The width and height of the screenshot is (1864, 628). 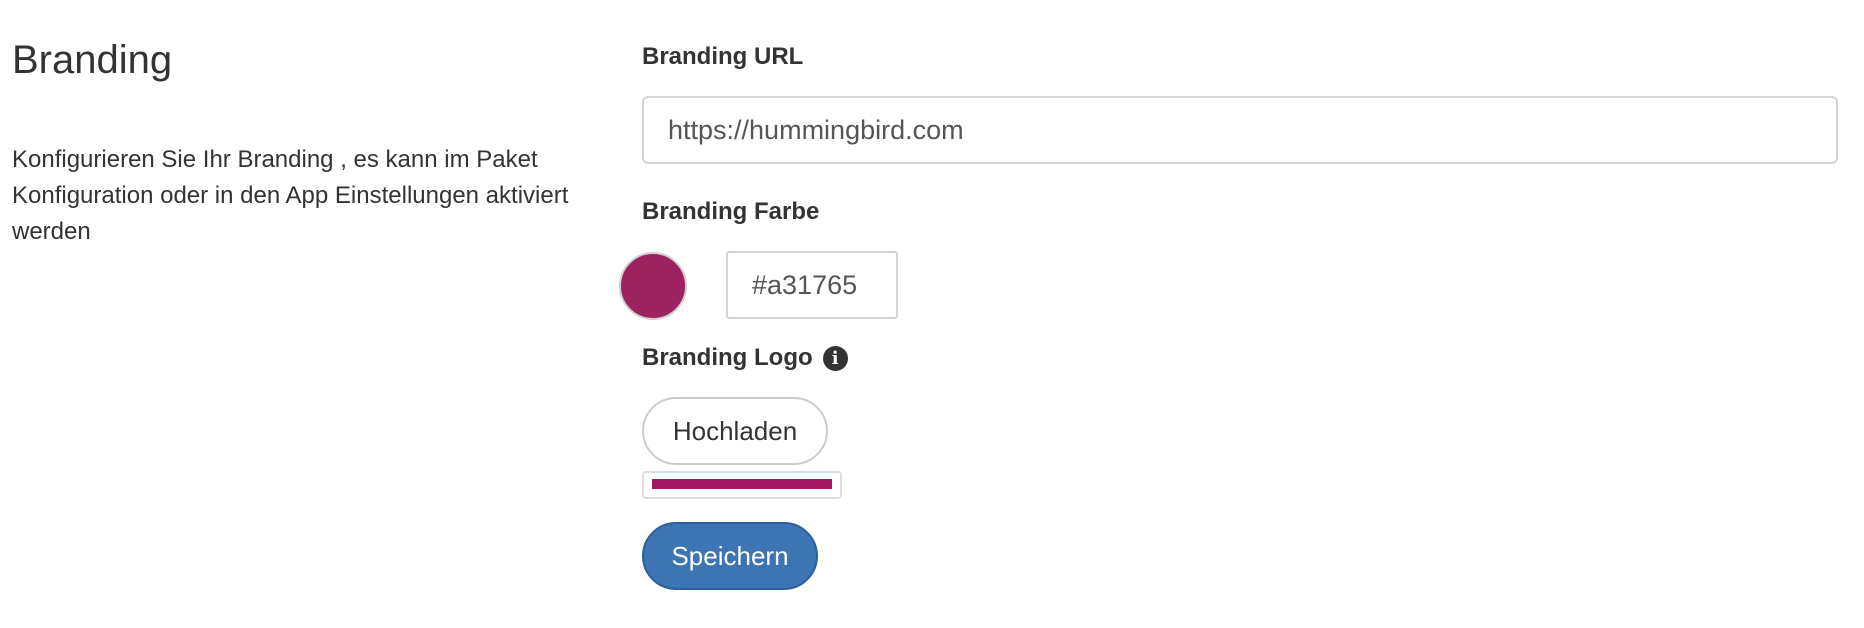 What do you see at coordinates (835, 358) in the screenshot?
I see `info-circle-icon: i` at bounding box center [835, 358].